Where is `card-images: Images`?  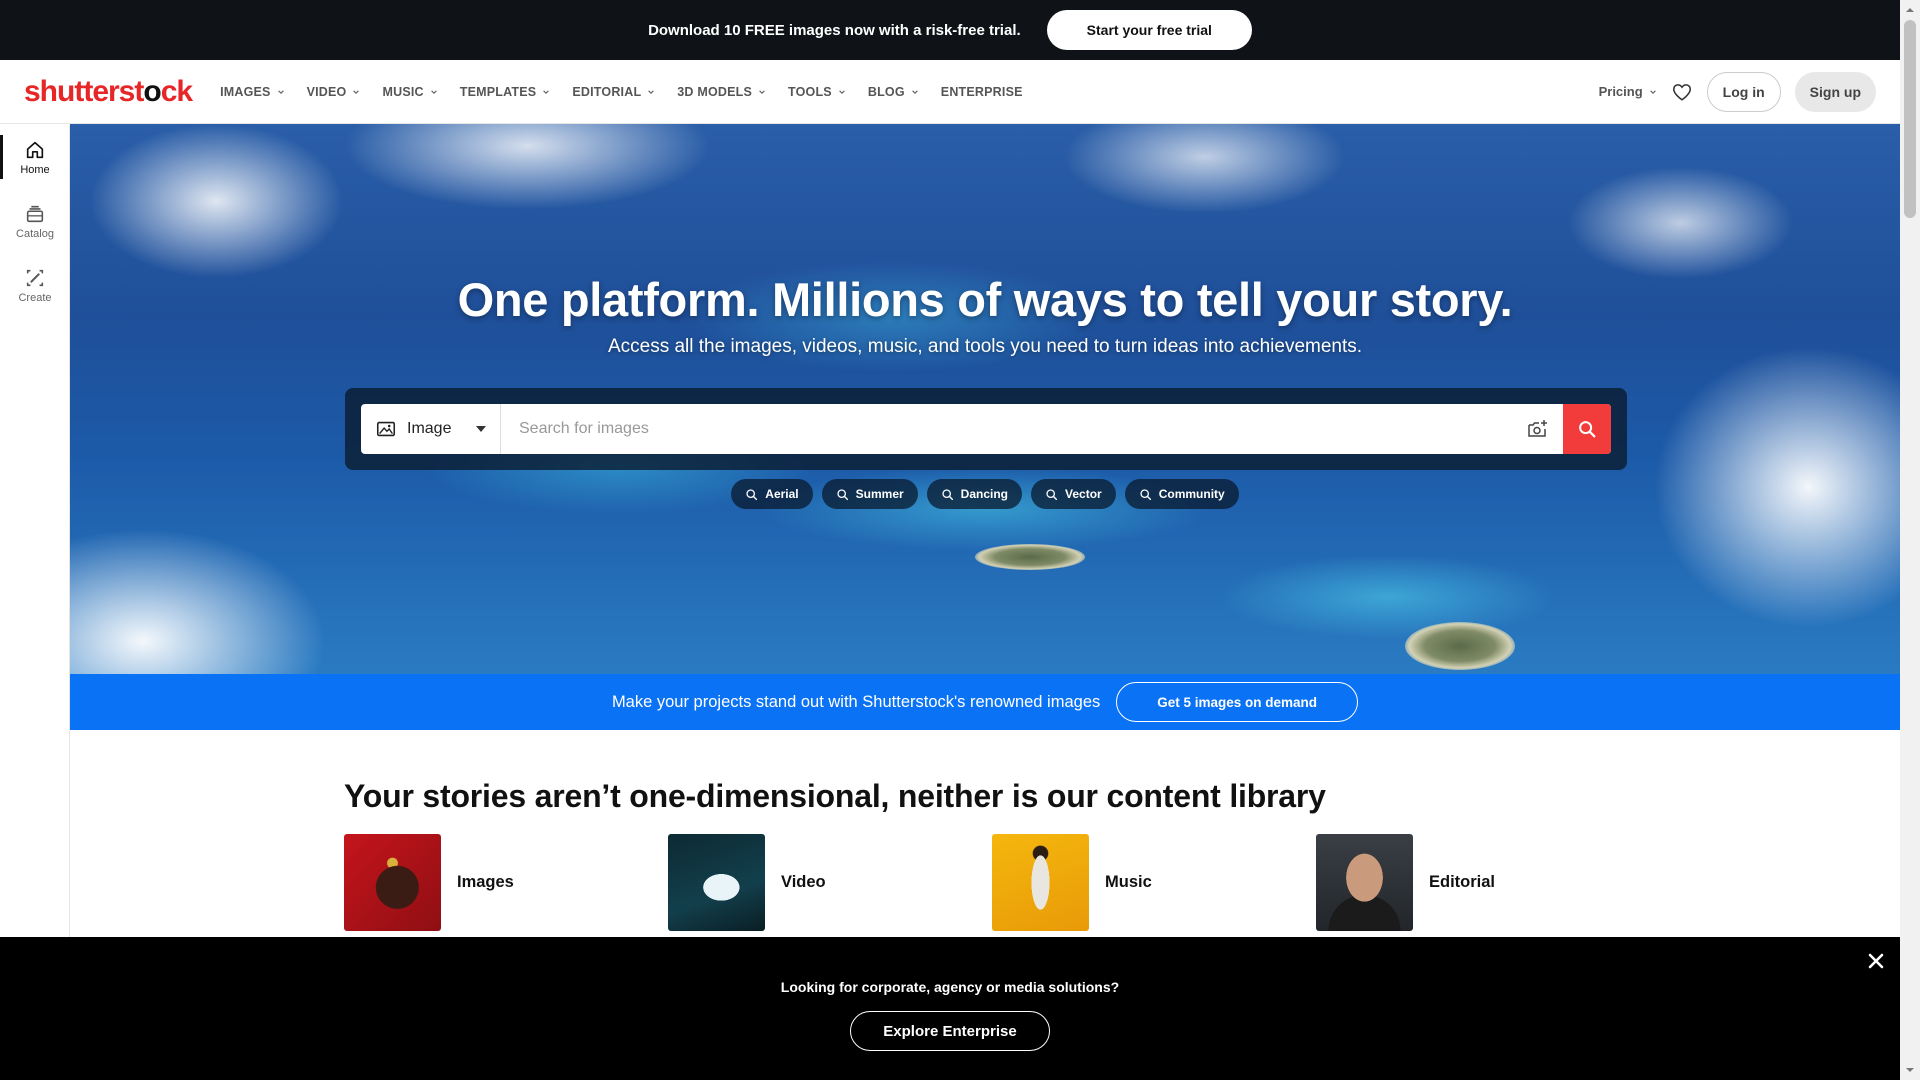
card-images: Images is located at coordinates (506, 882).